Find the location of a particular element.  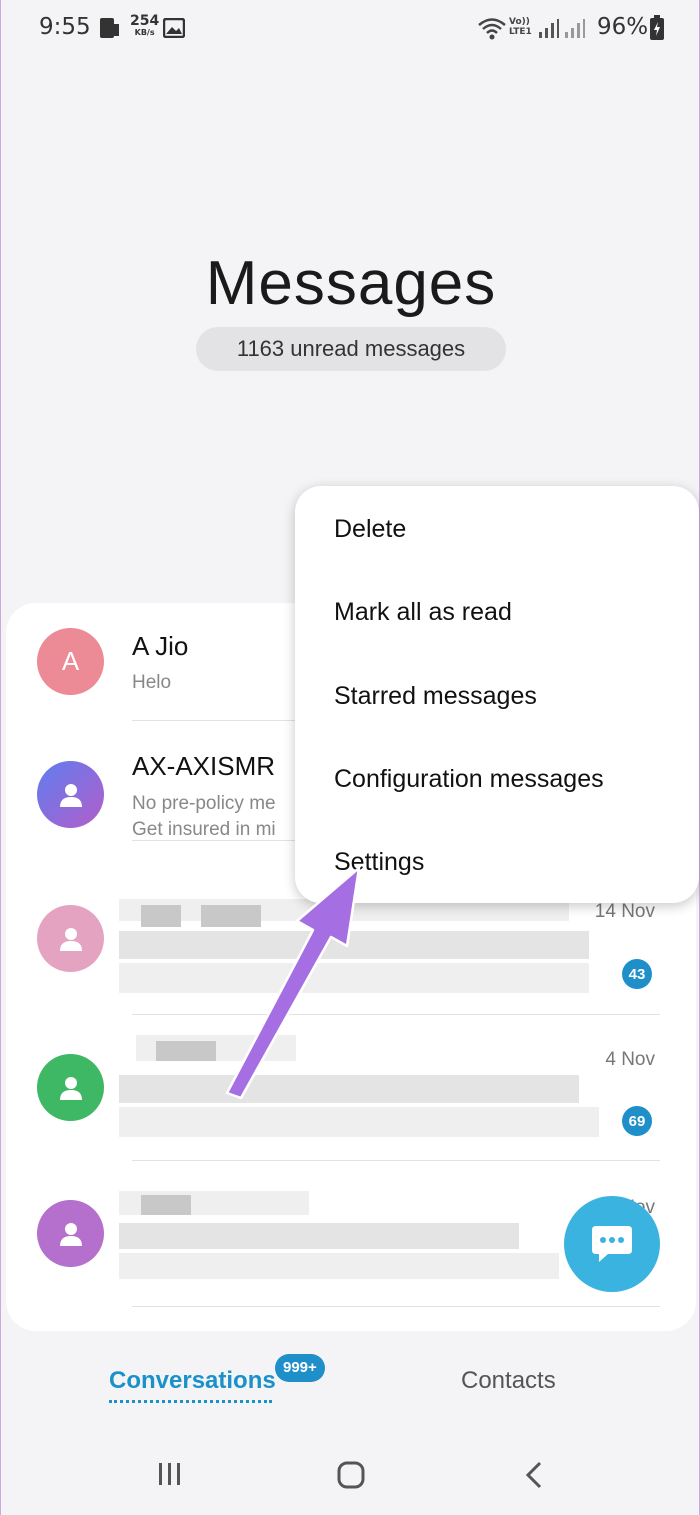

tab-contacts: Contacts is located at coordinates (508, 1381).